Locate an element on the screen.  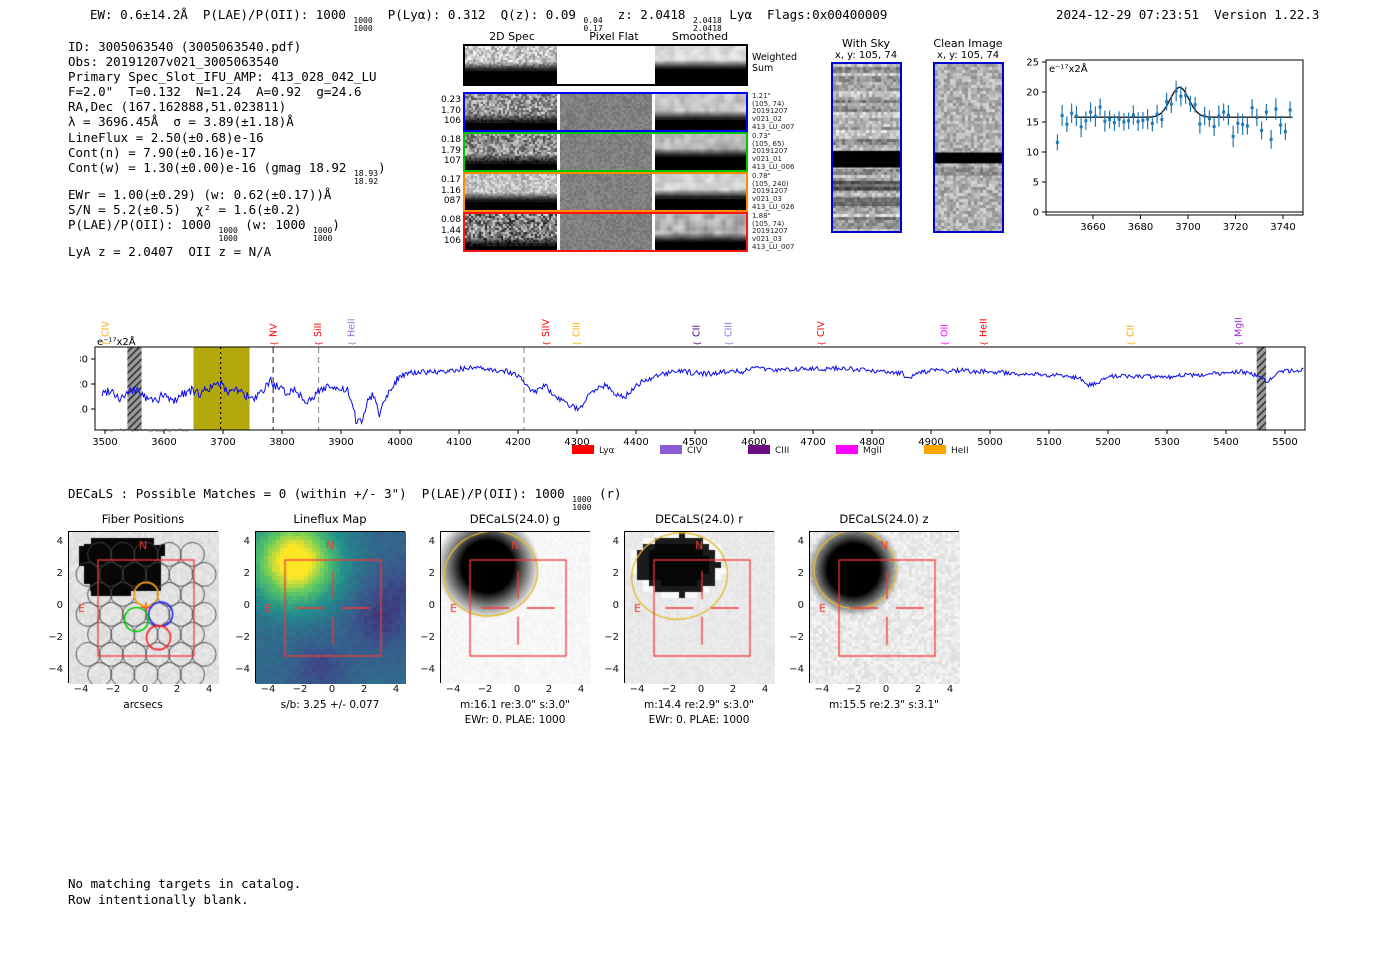
clean-image-title: Clean Image is located at coordinates (968, 43).